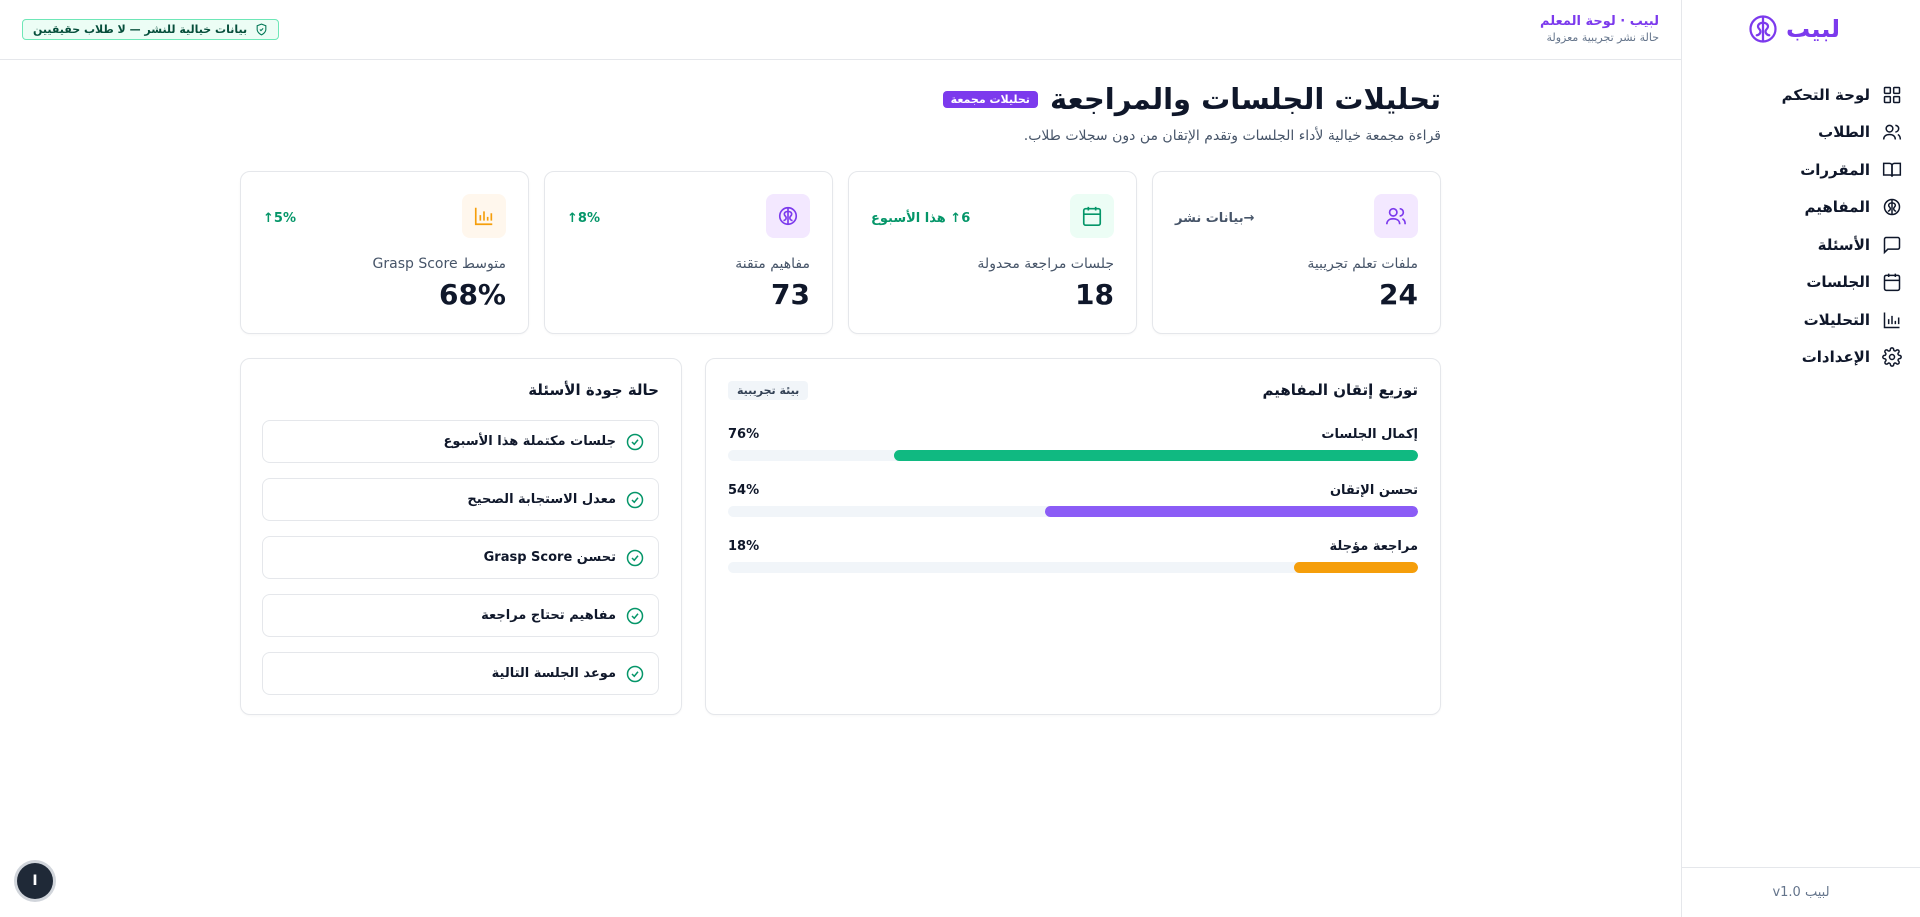 The width and height of the screenshot is (1920, 917). What do you see at coordinates (1835, 169) in the screenshot?
I see `sidebar-item-label: المقررات` at bounding box center [1835, 169].